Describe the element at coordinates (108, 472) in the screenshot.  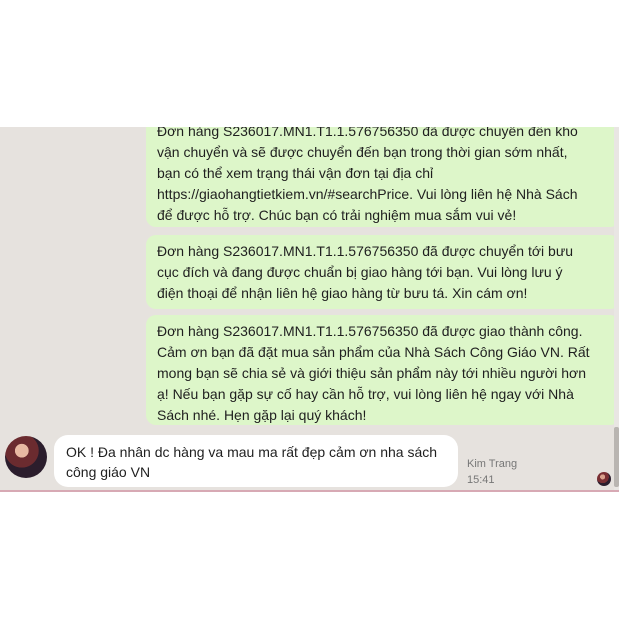
I see `message-line: công giáo VN` at that location.